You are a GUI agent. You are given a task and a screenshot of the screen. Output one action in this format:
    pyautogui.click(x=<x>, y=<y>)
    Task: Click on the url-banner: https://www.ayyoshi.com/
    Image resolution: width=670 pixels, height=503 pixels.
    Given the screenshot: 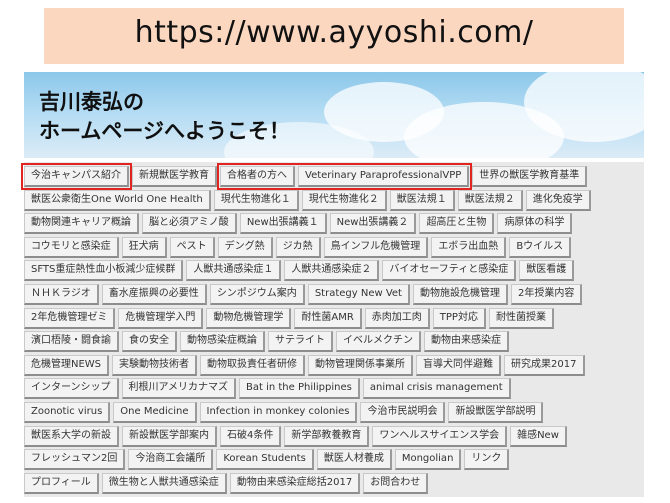 What is the action you would take?
    pyautogui.click(x=334, y=36)
    